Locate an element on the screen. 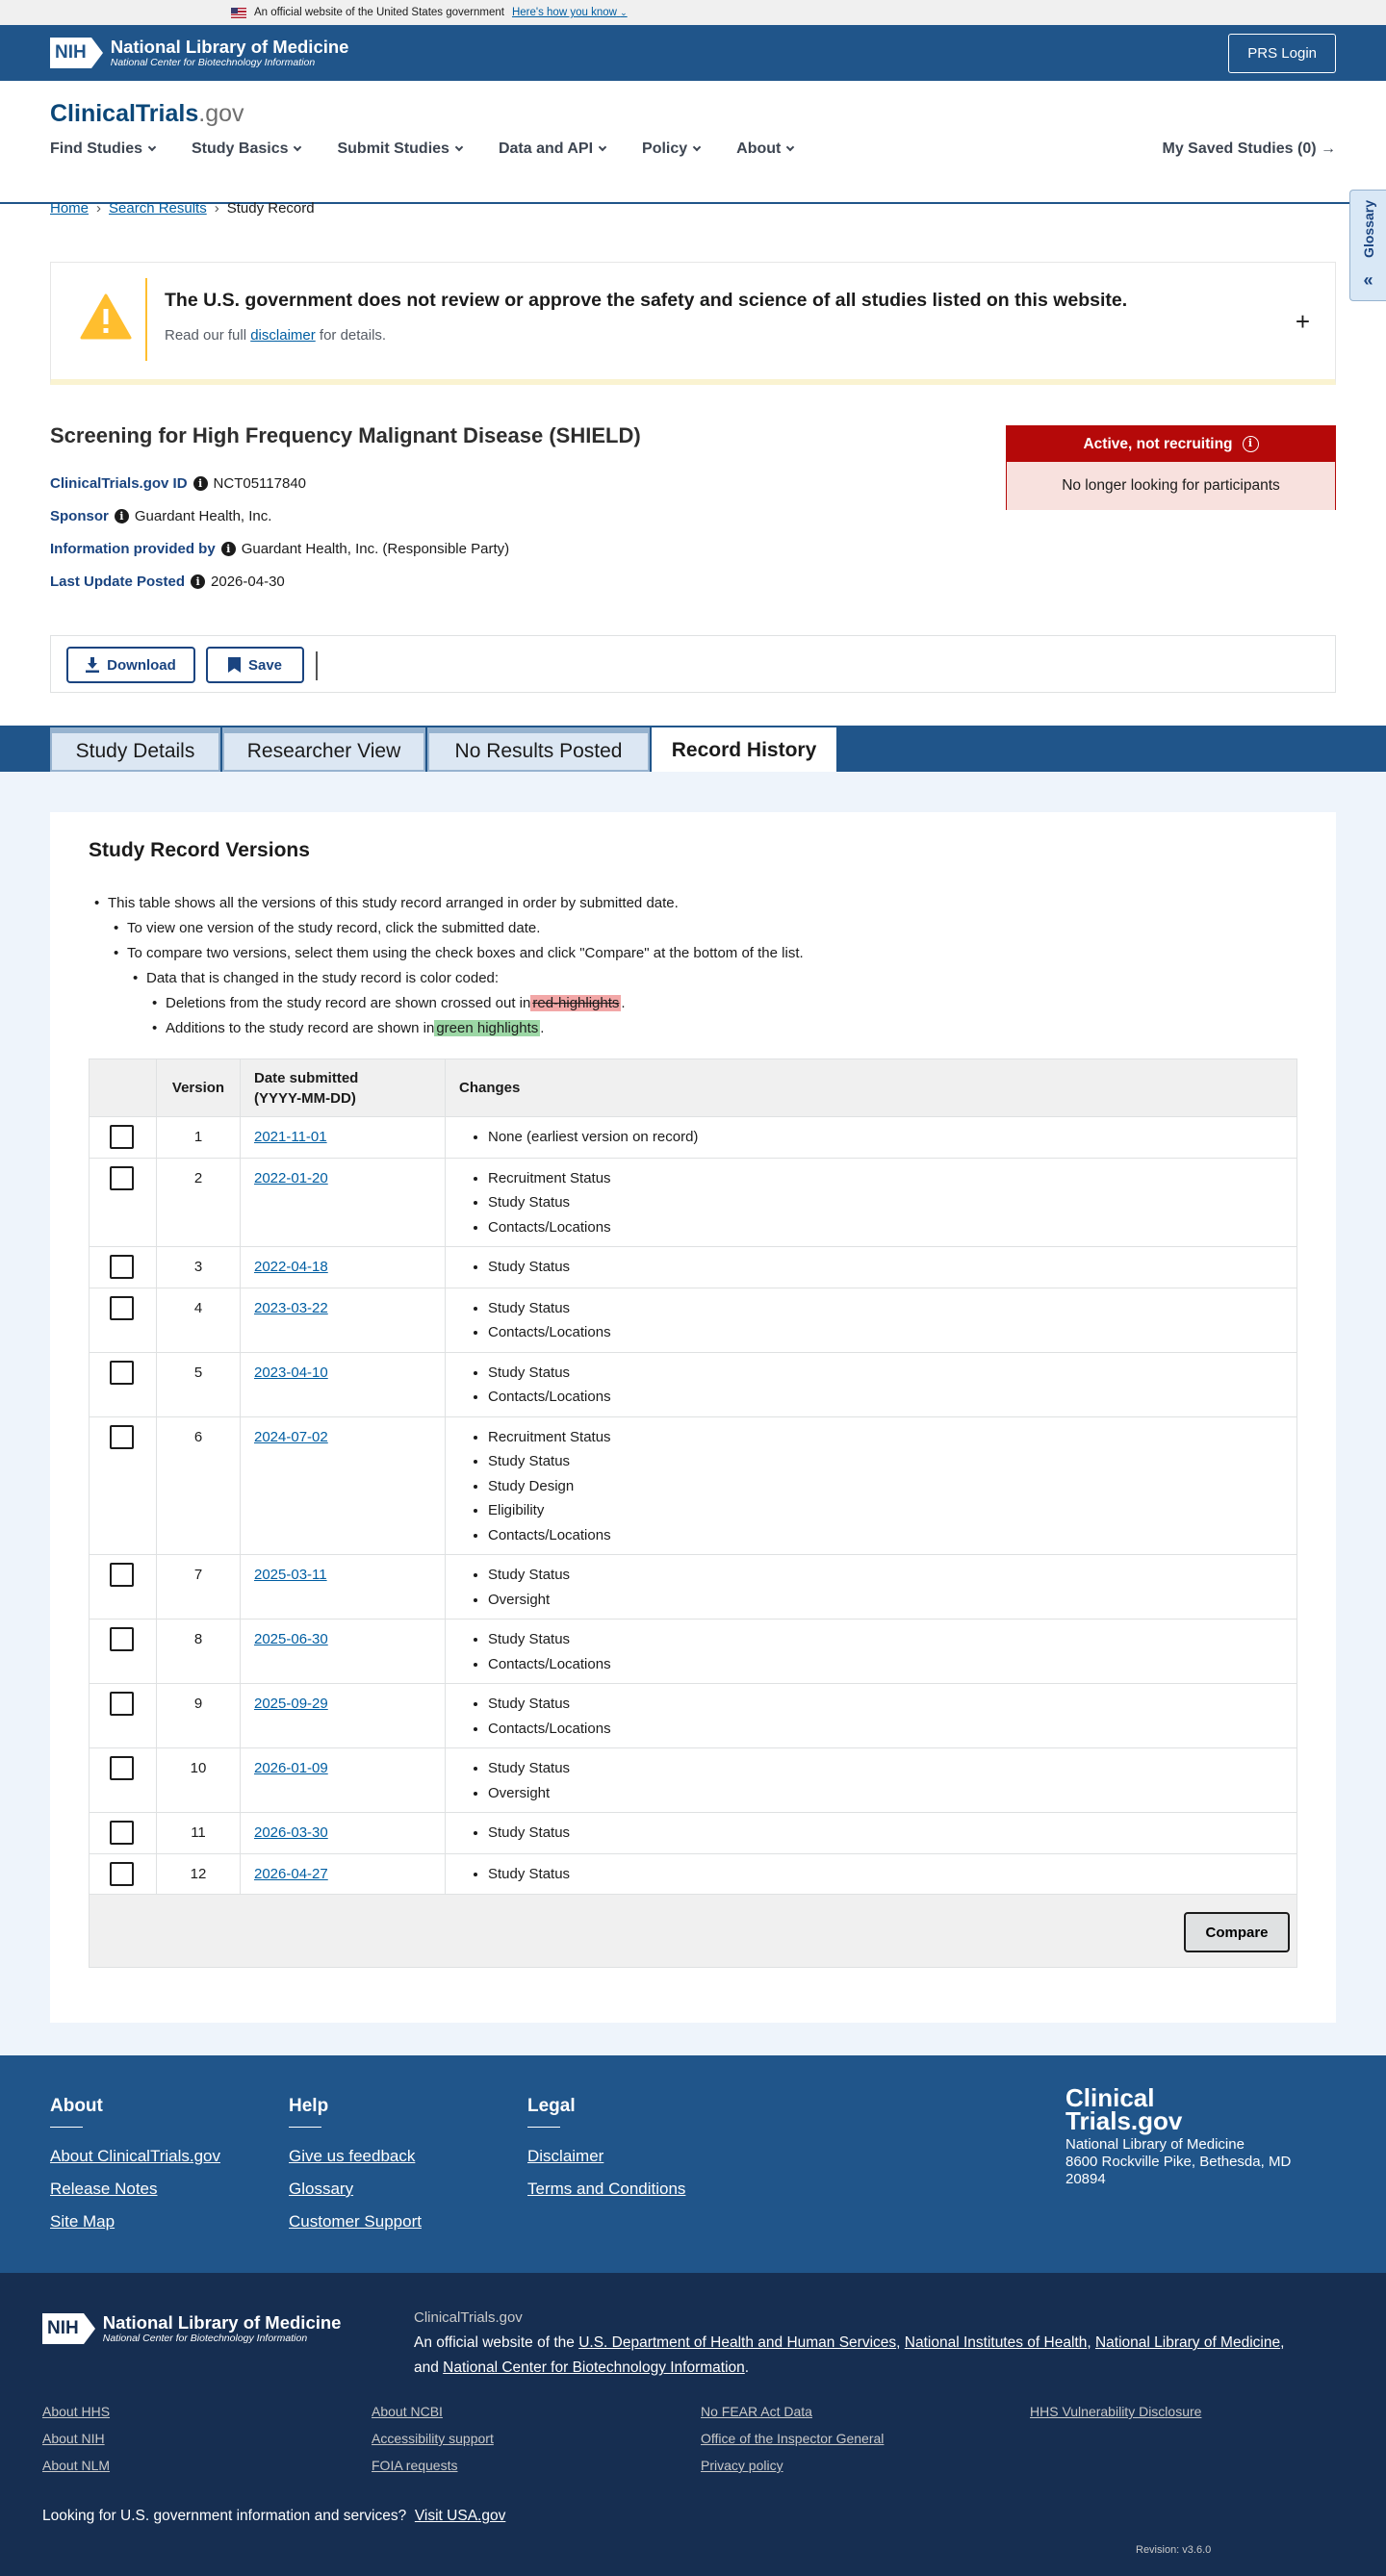 Image resolution: width=1386 pixels, height=2576 pixels. version-date-link: 2024-07-02 is located at coordinates (291, 1437).